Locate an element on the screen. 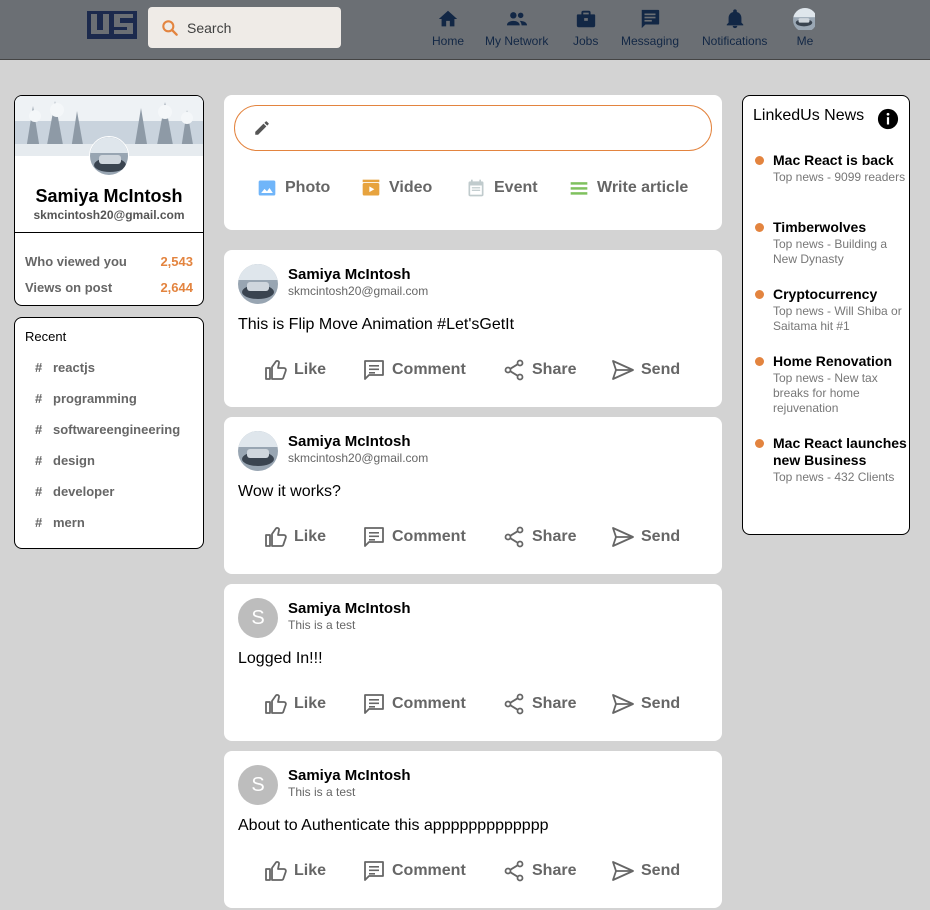 The width and height of the screenshot is (930, 910). nav-label: Notifications is located at coordinates (735, 41).